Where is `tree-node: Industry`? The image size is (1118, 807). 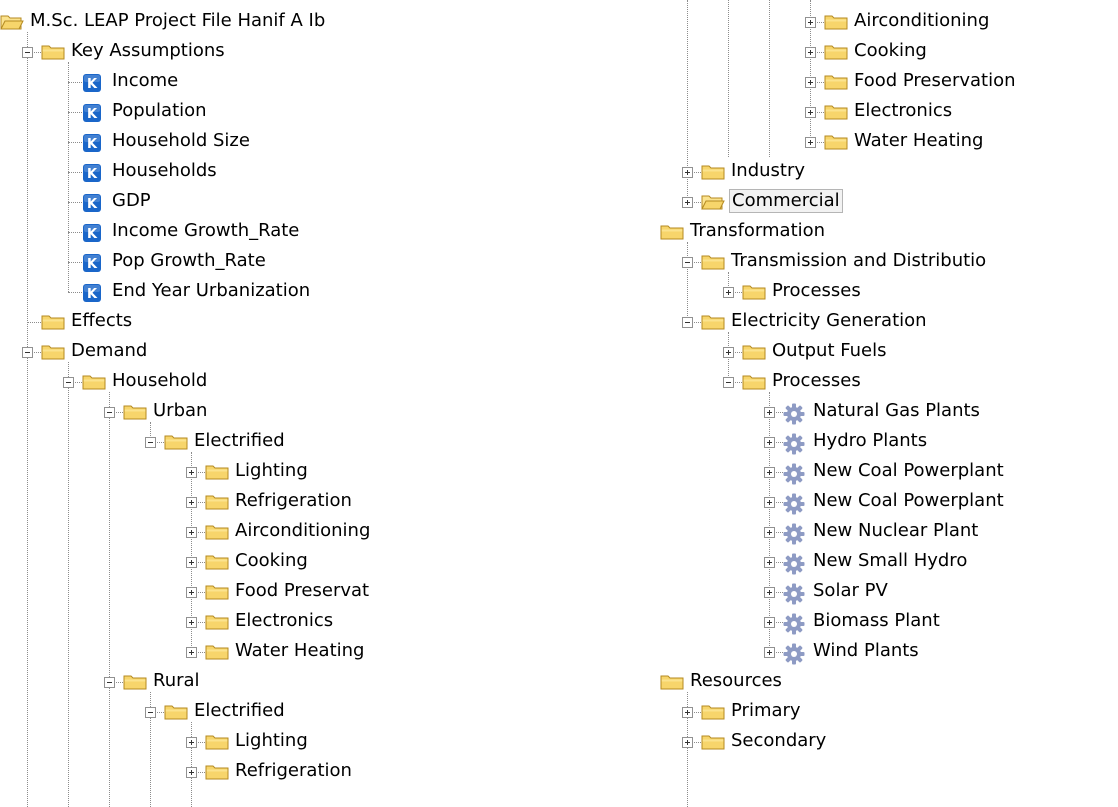
tree-node: Industry is located at coordinates (889, 172).